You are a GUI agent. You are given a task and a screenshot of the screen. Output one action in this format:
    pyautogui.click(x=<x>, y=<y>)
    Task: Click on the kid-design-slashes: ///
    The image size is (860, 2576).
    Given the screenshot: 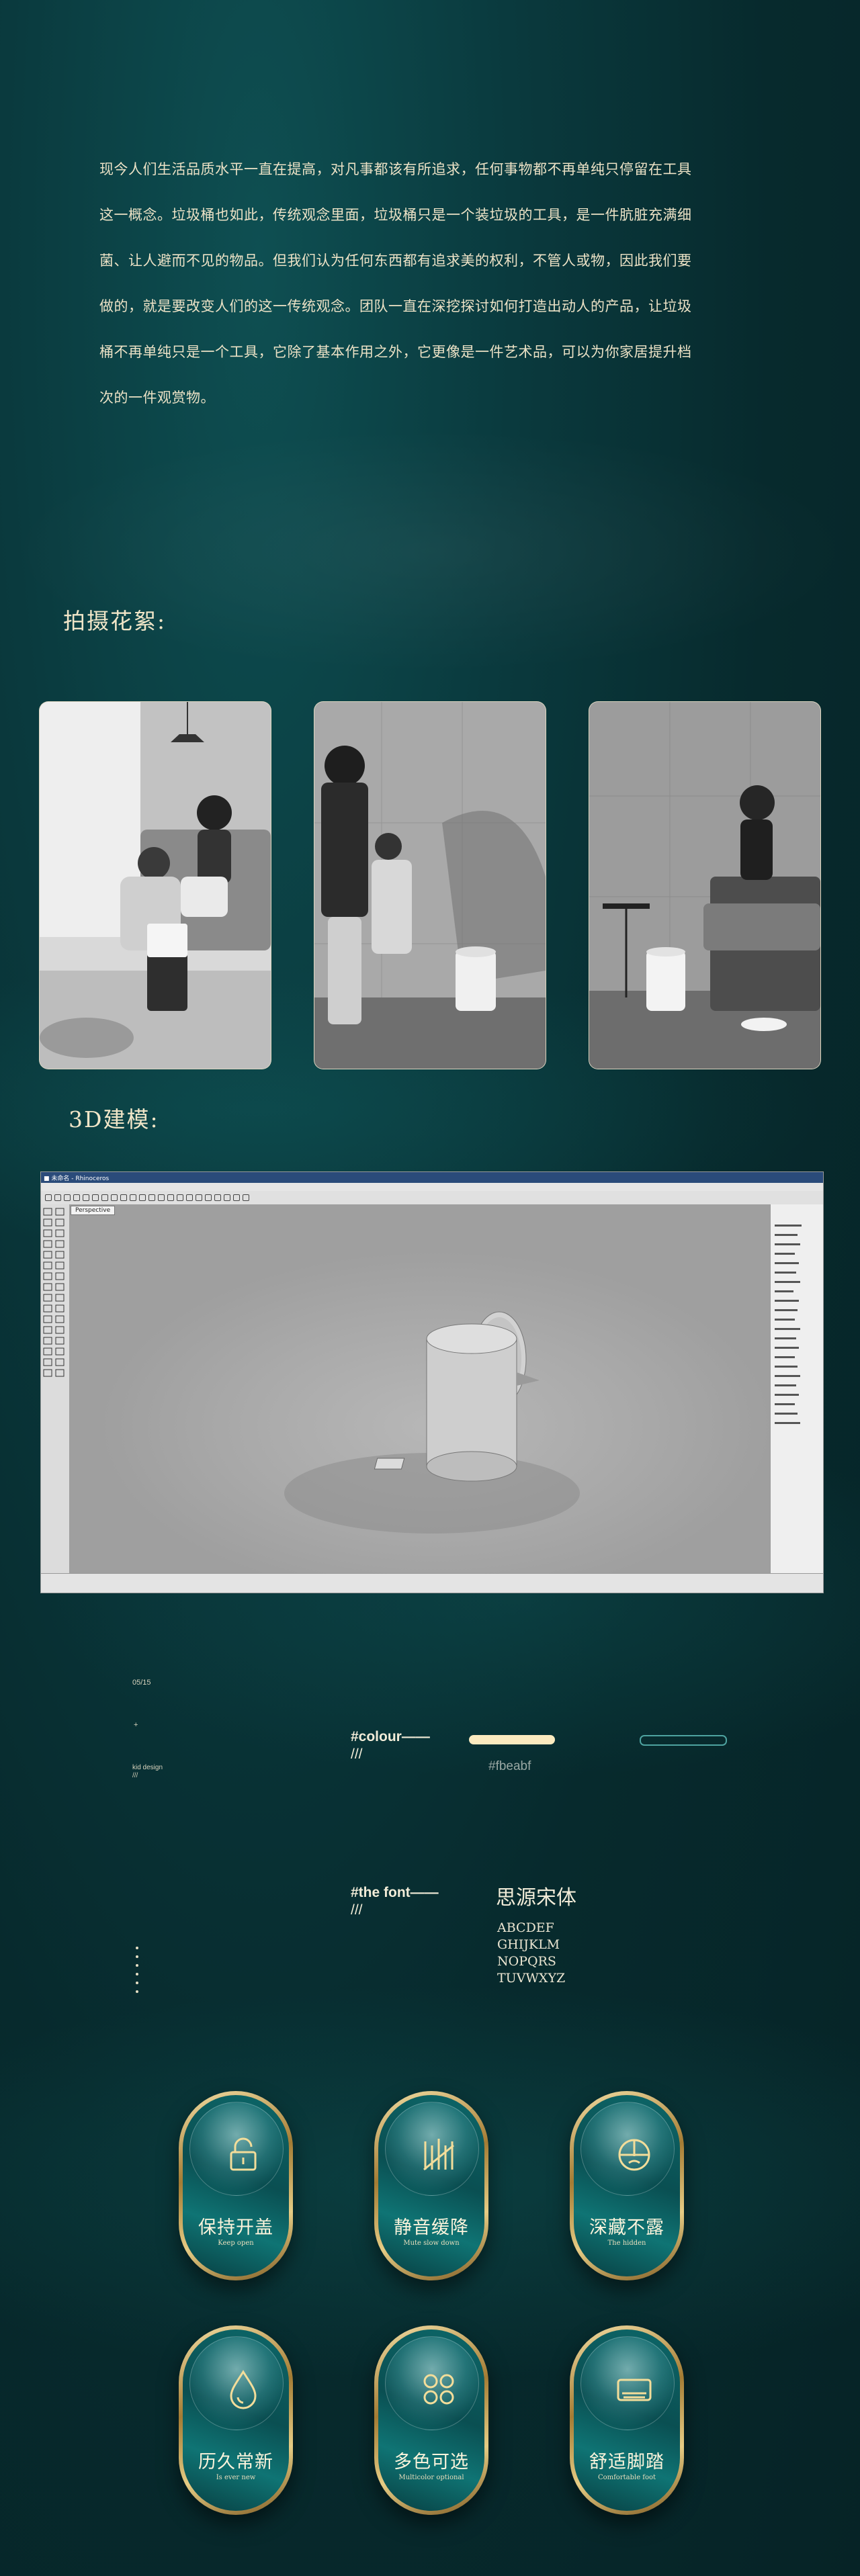 What is the action you would take?
    pyautogui.click(x=135, y=1775)
    